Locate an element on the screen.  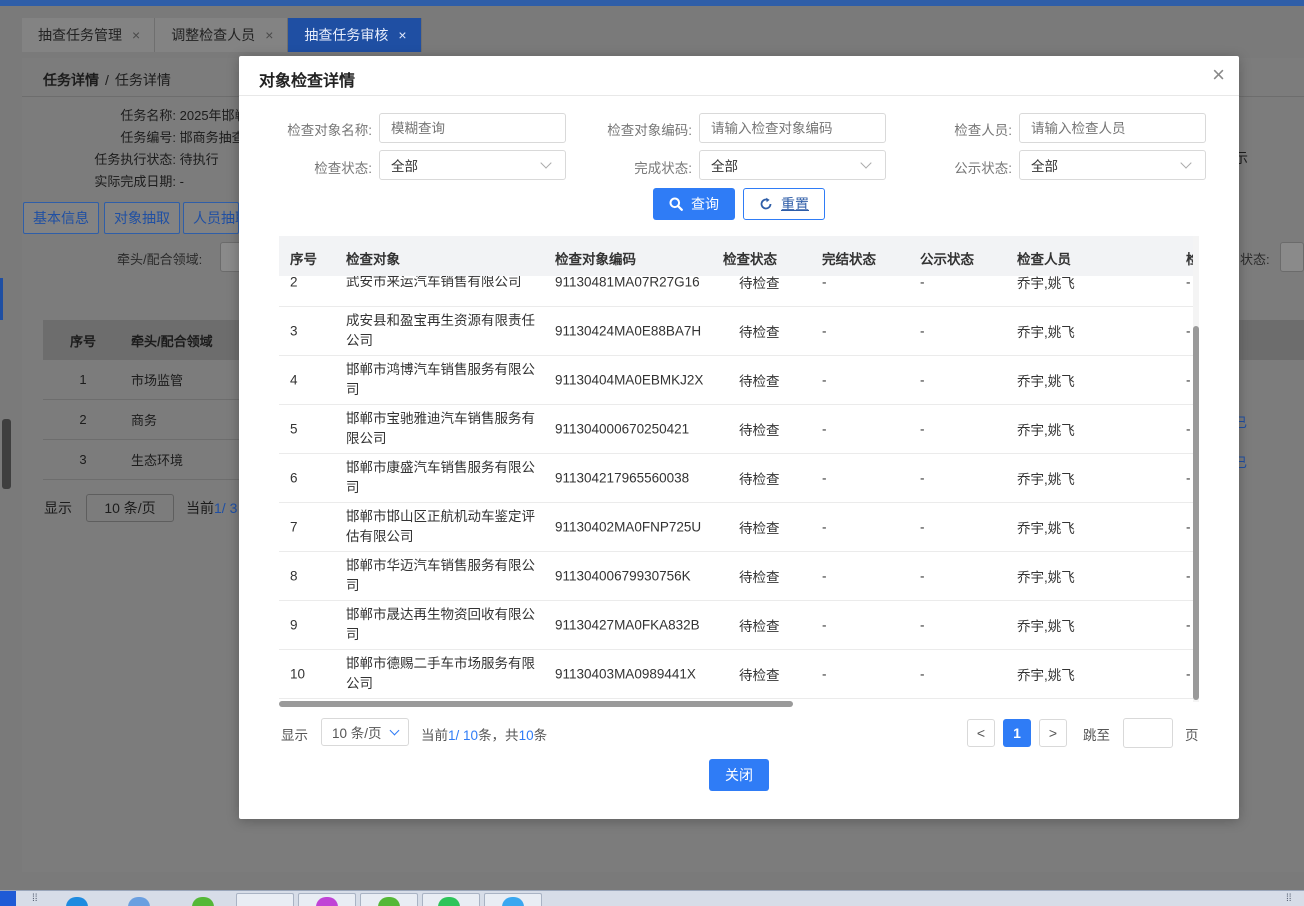
cell-num: 7 is located at coordinates (294, 527).